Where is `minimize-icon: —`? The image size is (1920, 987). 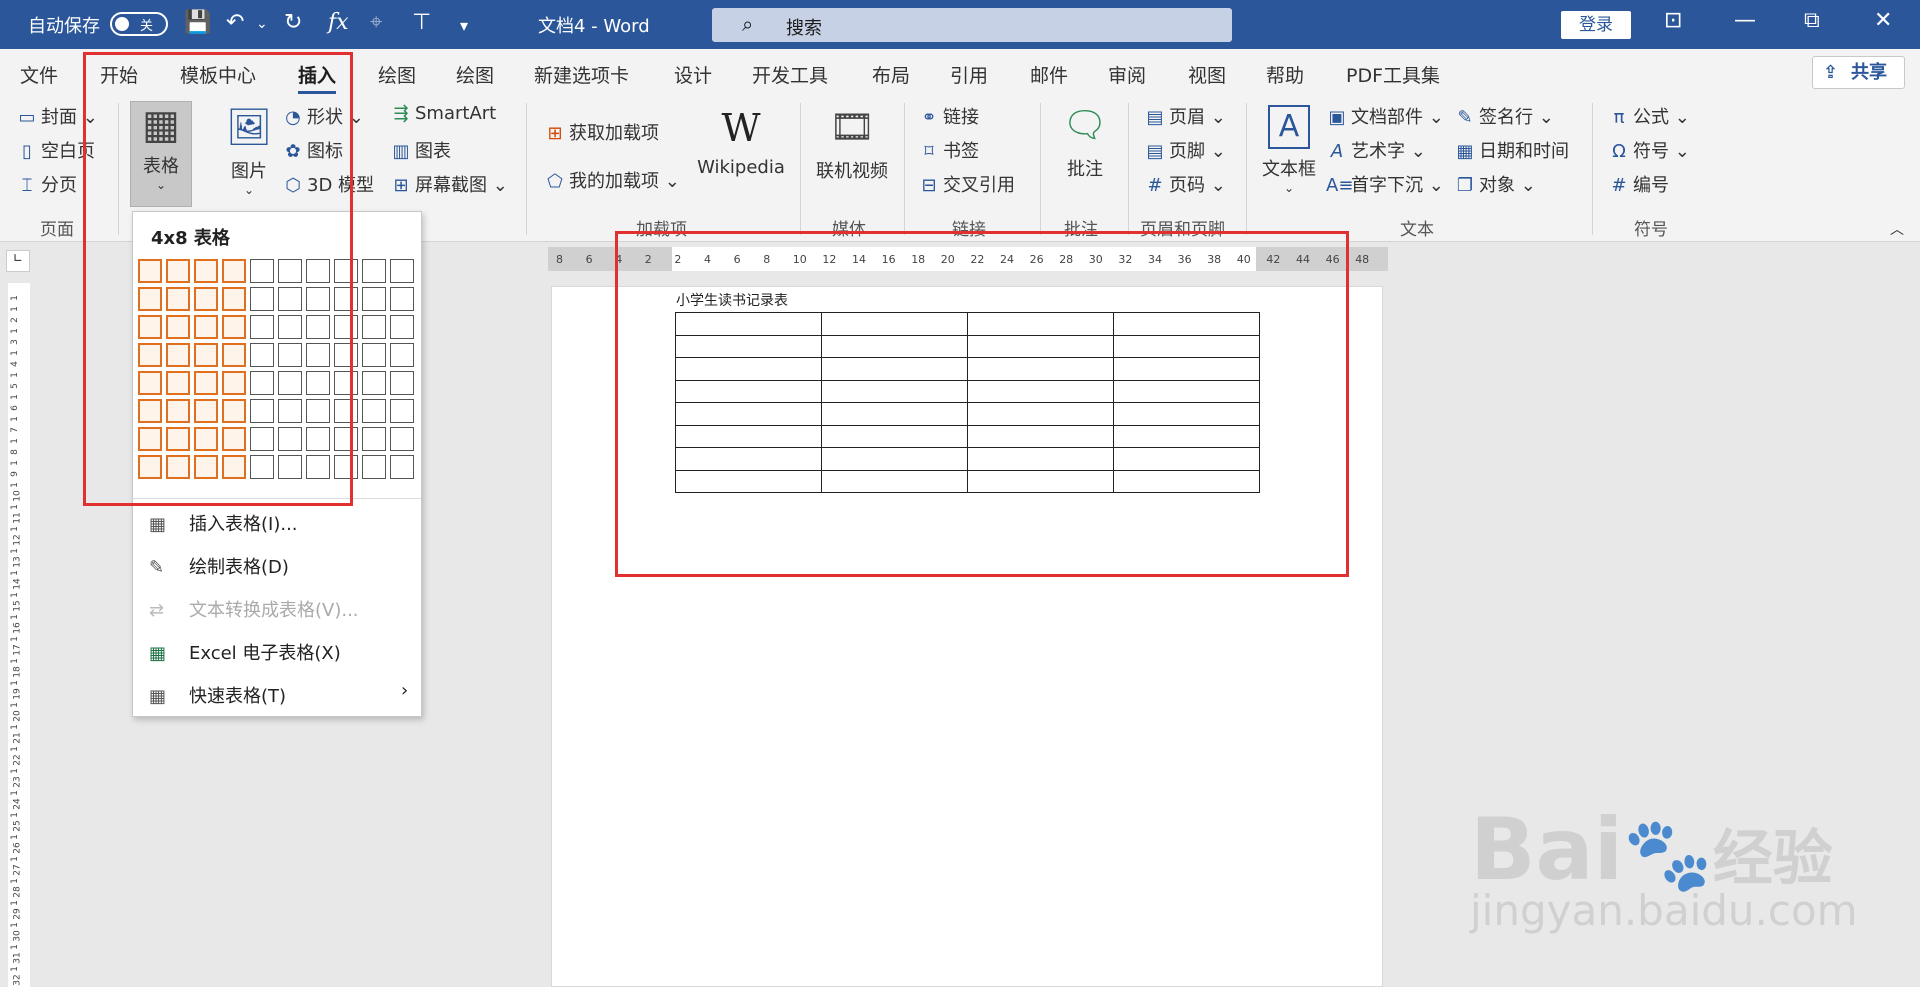
minimize-icon: — is located at coordinates (1745, 20).